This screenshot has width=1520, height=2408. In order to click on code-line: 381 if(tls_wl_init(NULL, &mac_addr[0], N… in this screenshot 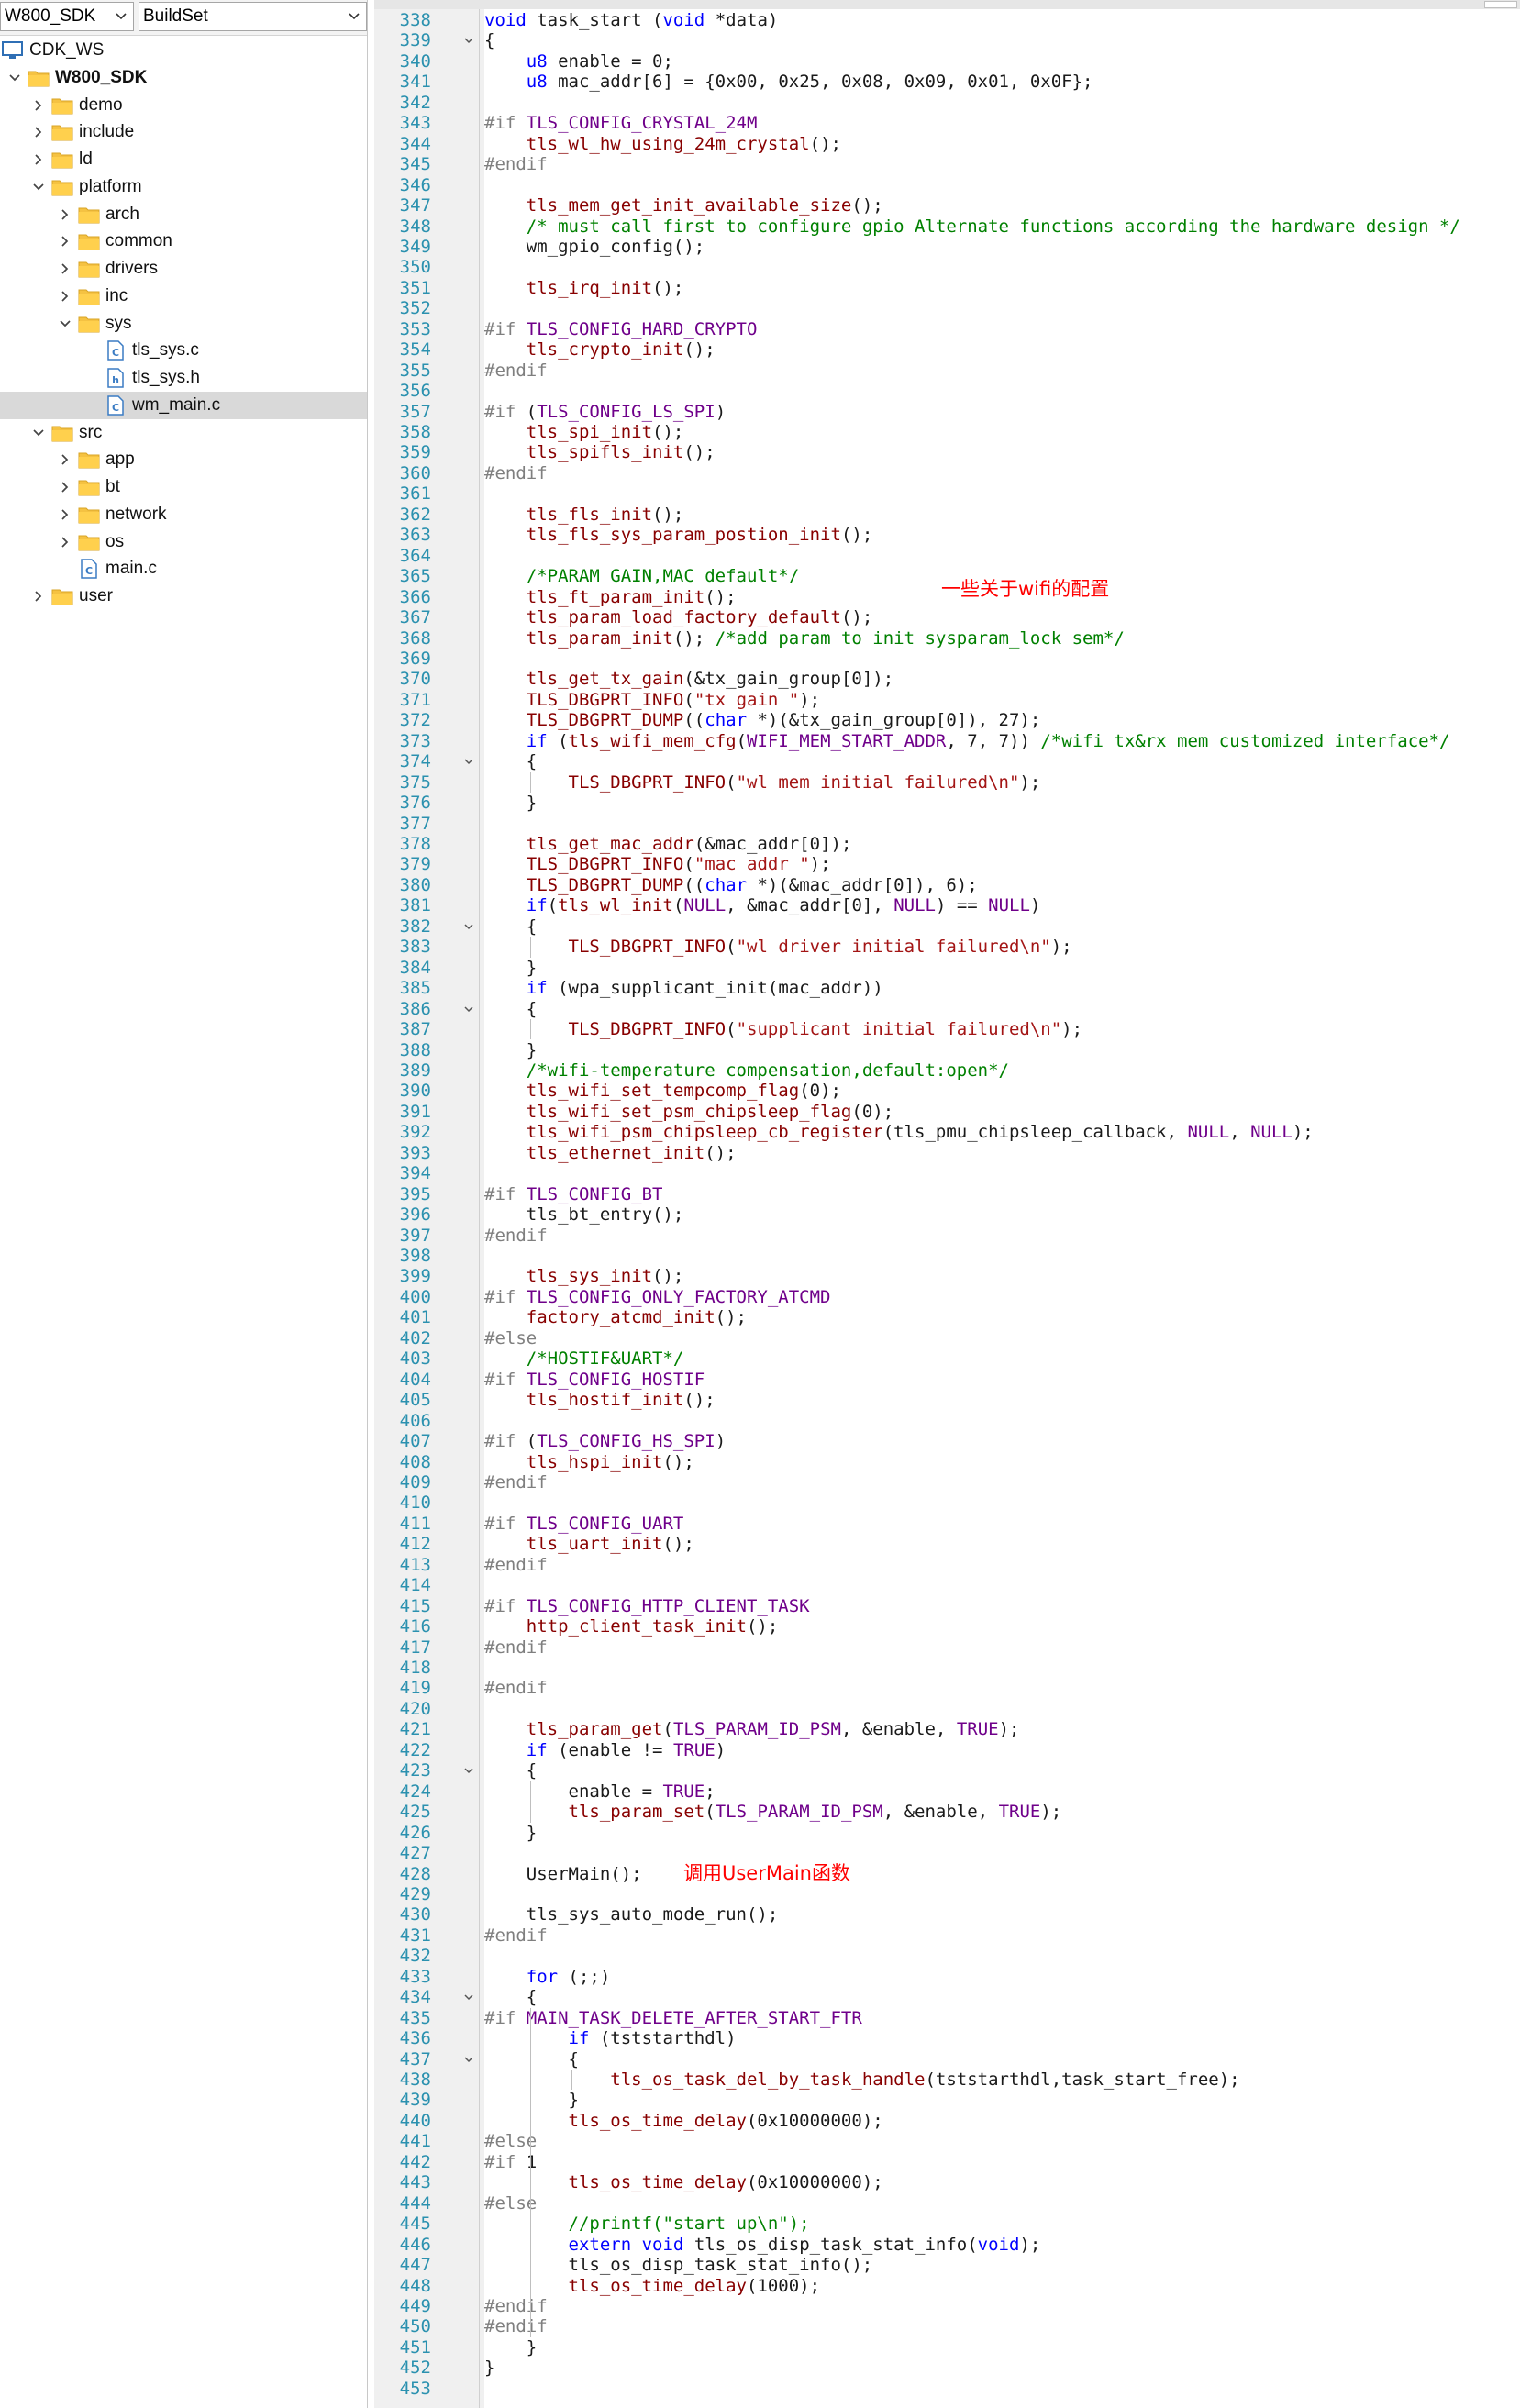, I will do `click(947, 905)`.